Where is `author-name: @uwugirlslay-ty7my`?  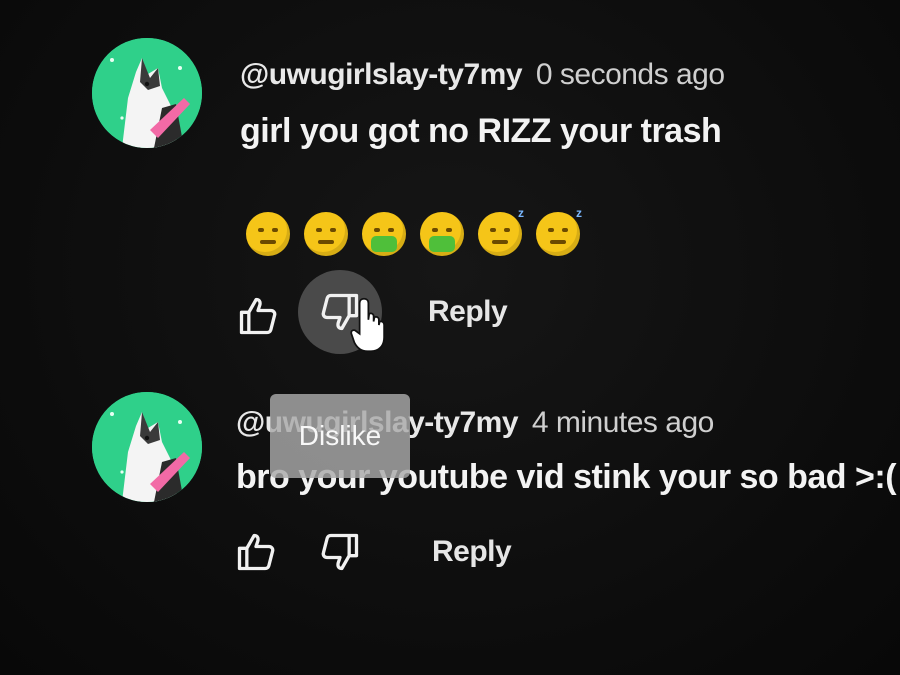
author-name: @uwugirlslay-ty7my is located at coordinates (381, 74).